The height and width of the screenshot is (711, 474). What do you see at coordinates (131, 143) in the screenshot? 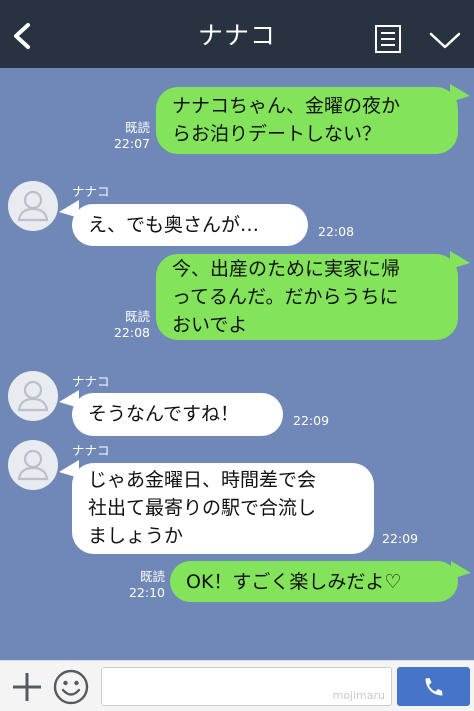
I see `message-time: 22:07` at bounding box center [131, 143].